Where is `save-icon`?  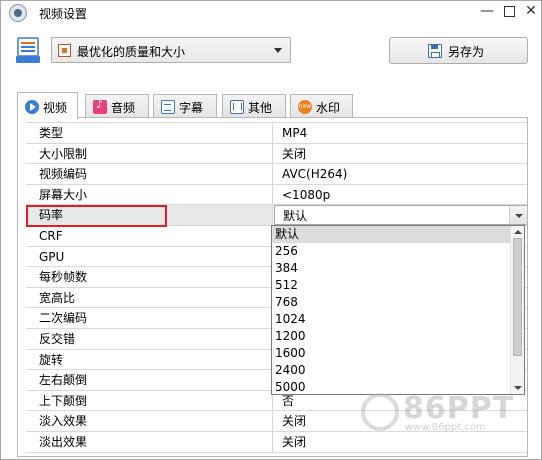
save-icon is located at coordinates (435, 51).